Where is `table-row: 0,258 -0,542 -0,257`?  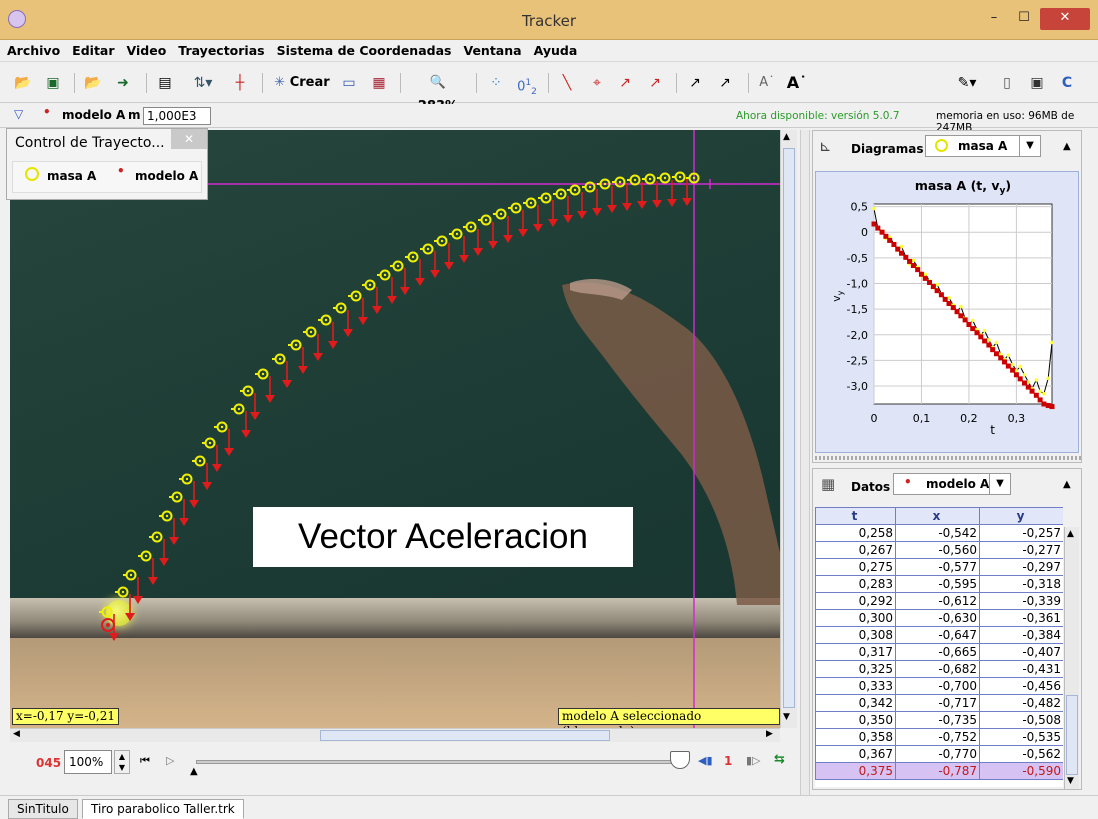
table-row: 0,258 -0,542 -0,257 is located at coordinates (939, 533).